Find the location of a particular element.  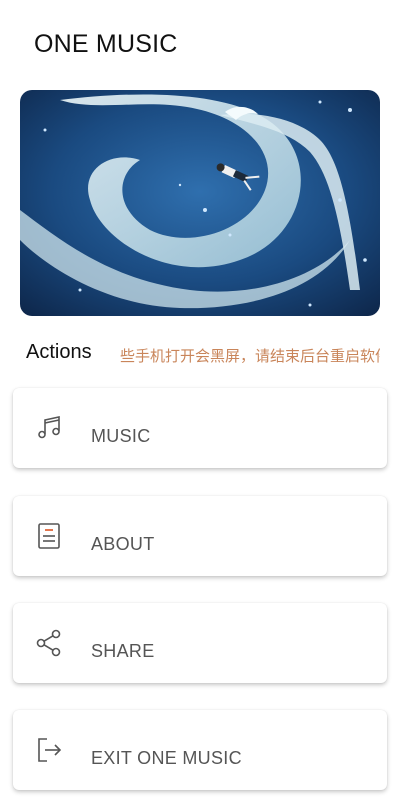

menu-label-exit: EXIT ONE MUSIC is located at coordinates (166, 758).